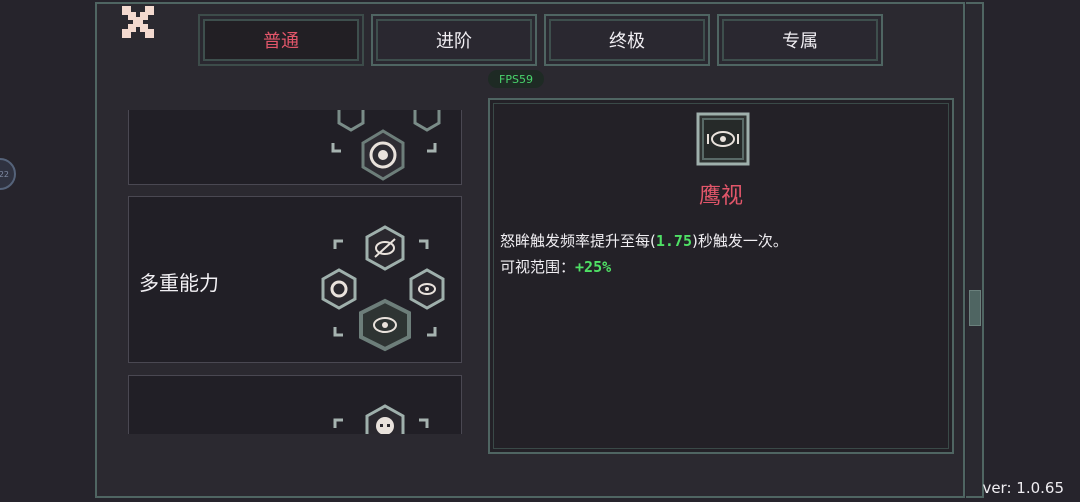  I want to click on trigger-interval-value: 1.75, so click(673, 241).